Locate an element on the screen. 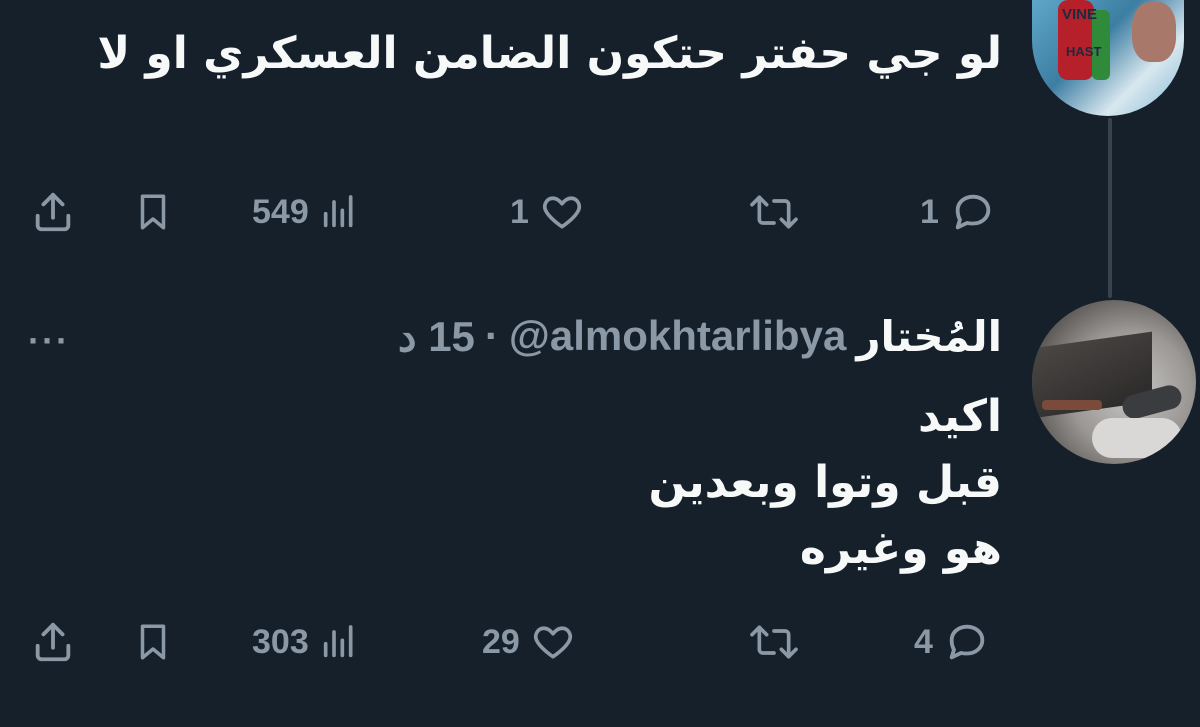 This screenshot has width=1200, height=727. display-name: المُختار is located at coordinates (929, 336).